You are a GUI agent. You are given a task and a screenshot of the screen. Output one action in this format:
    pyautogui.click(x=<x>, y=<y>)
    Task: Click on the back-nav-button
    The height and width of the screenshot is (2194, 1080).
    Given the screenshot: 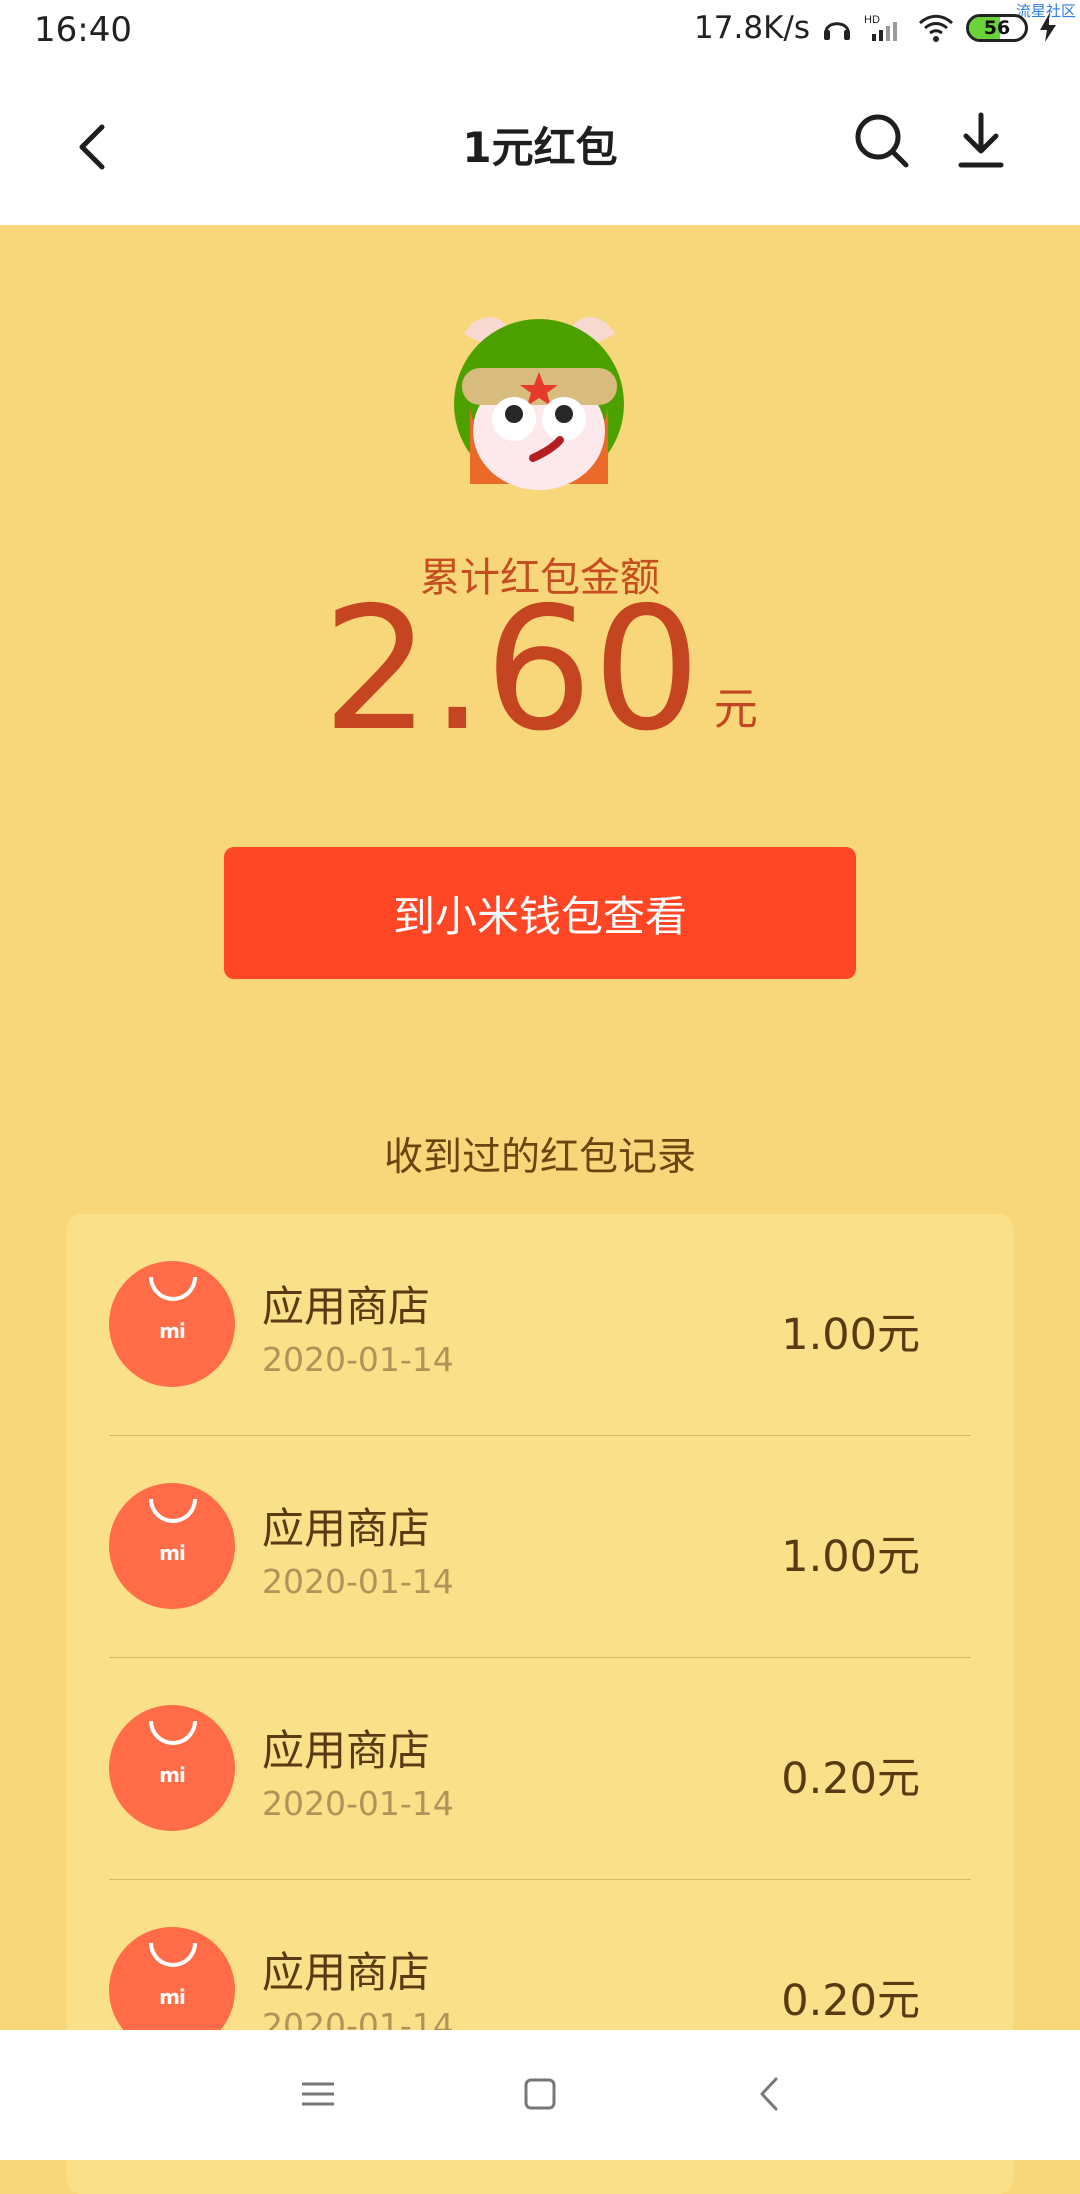 What is the action you would take?
    pyautogui.click(x=769, y=2096)
    